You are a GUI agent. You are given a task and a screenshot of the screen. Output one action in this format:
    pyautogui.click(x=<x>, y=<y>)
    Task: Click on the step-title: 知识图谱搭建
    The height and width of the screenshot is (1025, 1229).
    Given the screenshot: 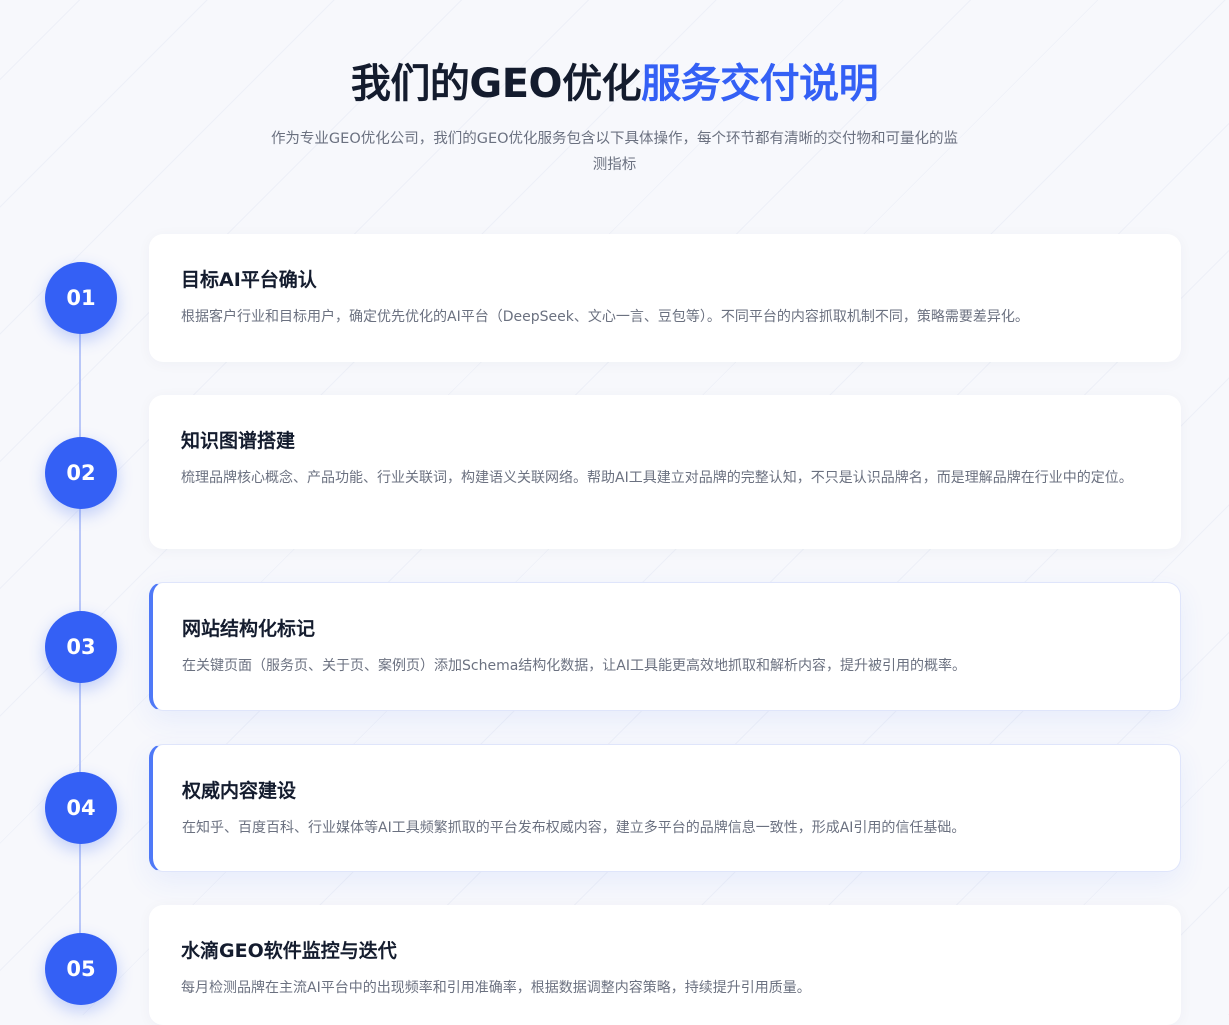 What is the action you would take?
    pyautogui.click(x=238, y=441)
    